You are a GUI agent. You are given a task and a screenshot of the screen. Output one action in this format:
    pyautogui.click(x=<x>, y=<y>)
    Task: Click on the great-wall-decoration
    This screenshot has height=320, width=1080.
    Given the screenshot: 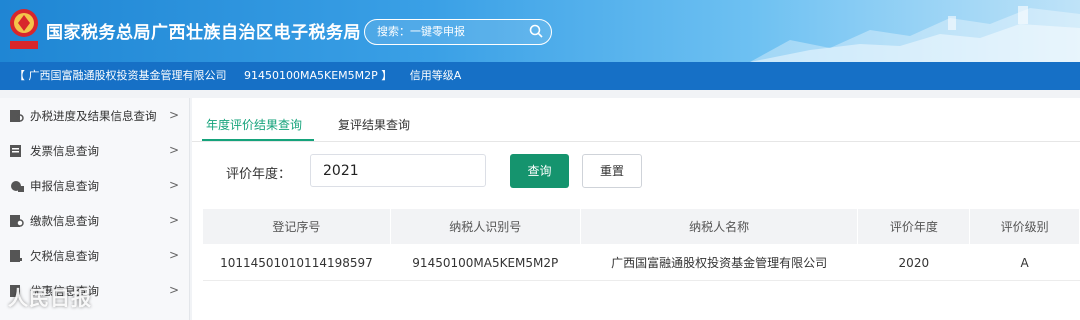 What is the action you would take?
    pyautogui.click(x=915, y=34)
    